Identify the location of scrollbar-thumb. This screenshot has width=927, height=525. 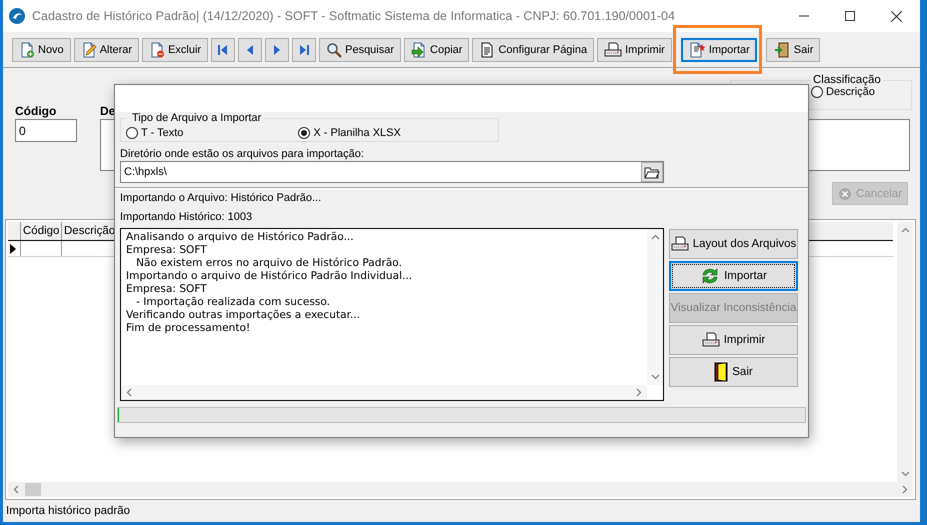
(33, 489).